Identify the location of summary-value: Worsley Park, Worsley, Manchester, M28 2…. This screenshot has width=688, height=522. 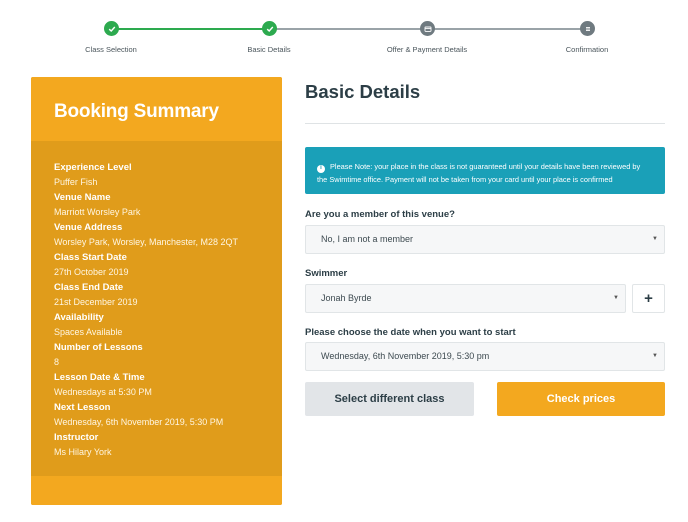
(146, 242).